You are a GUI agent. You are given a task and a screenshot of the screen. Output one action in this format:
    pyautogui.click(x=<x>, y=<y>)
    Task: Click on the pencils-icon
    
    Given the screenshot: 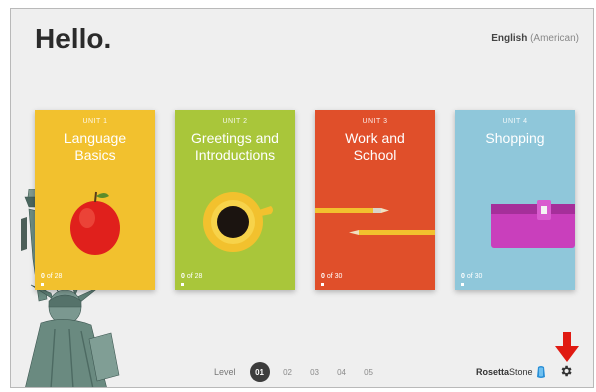 What is the action you would take?
    pyautogui.click(x=375, y=221)
    